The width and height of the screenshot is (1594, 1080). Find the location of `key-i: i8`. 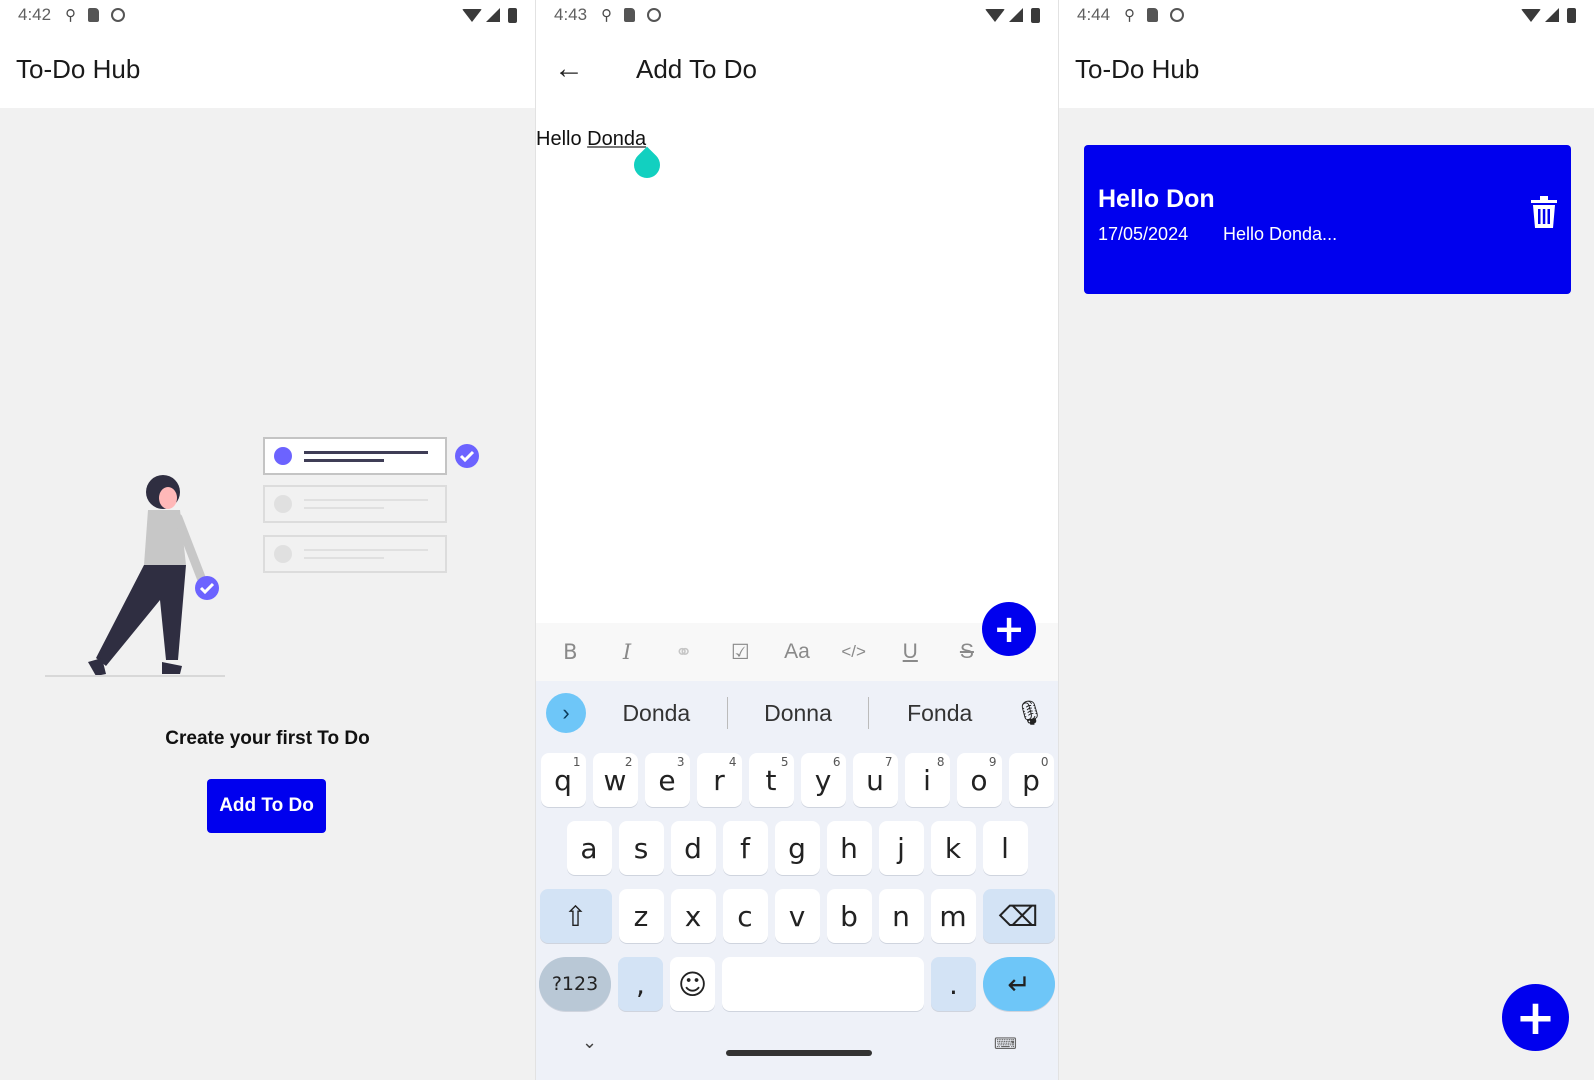

key-i: i8 is located at coordinates (927, 780).